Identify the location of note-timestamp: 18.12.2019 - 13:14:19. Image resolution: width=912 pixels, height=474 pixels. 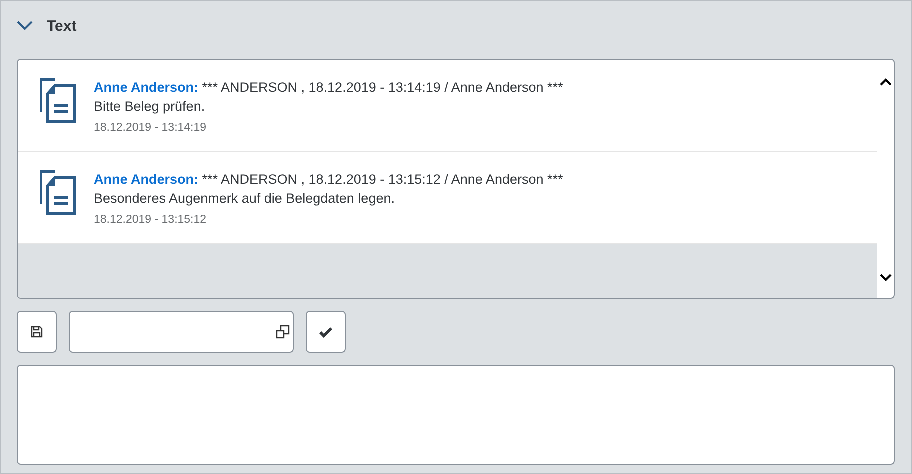
(151, 128).